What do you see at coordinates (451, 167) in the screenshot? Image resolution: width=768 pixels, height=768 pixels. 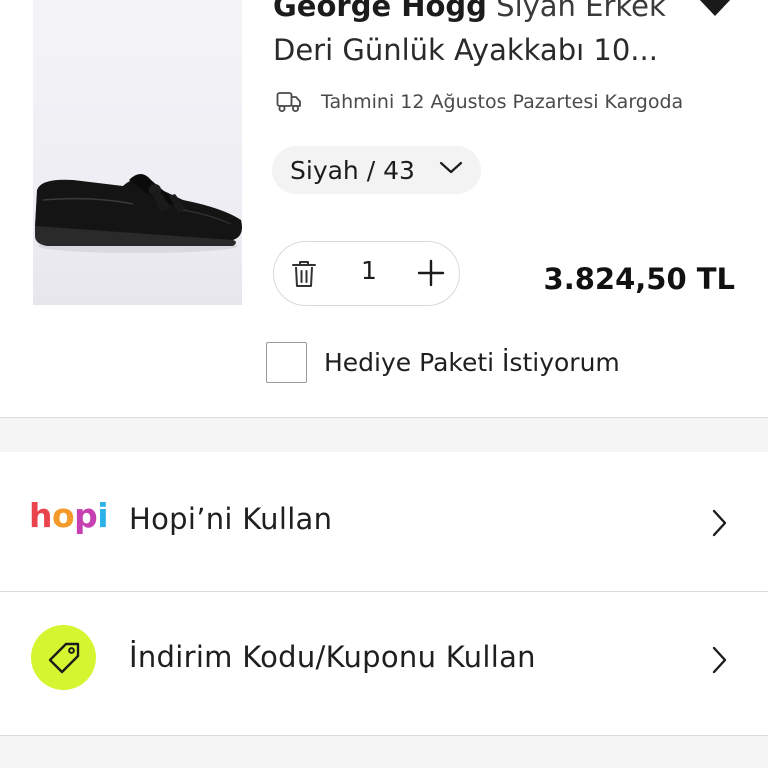 I see `chevron-down-icon` at bounding box center [451, 167].